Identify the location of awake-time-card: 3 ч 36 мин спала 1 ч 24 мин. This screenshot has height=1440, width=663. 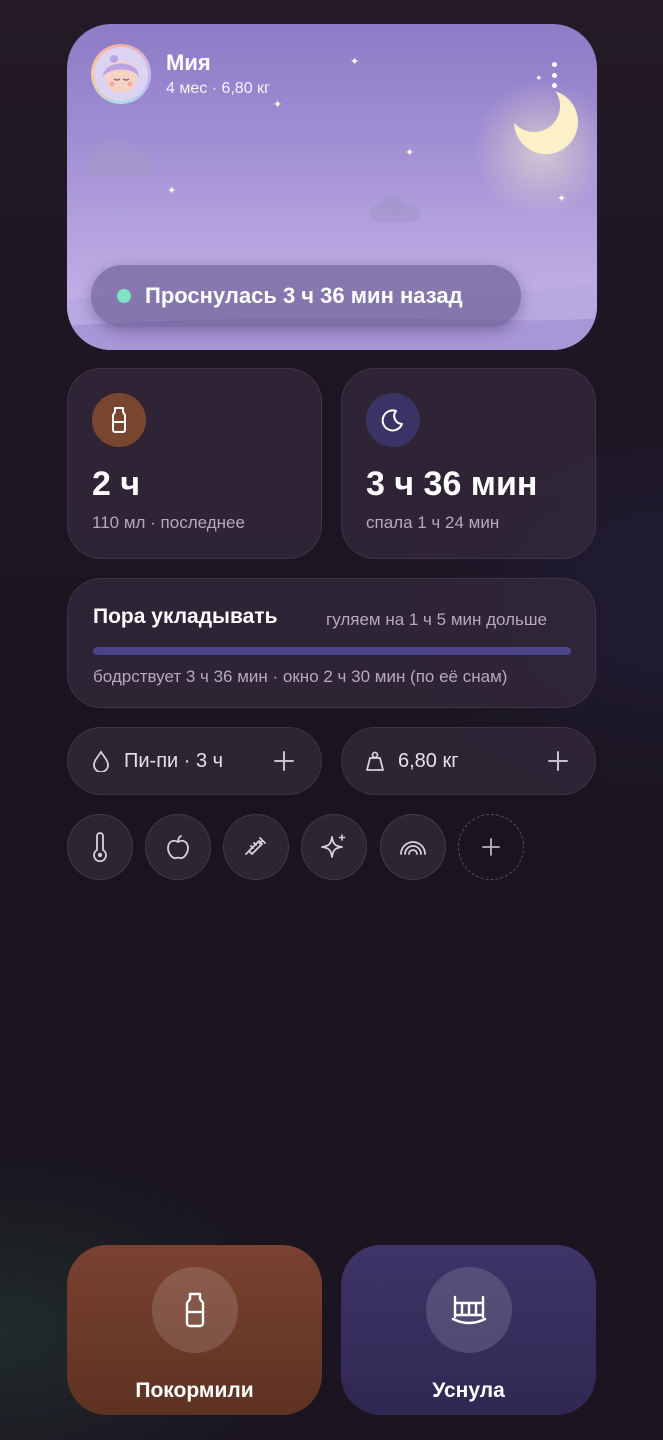
(468, 463).